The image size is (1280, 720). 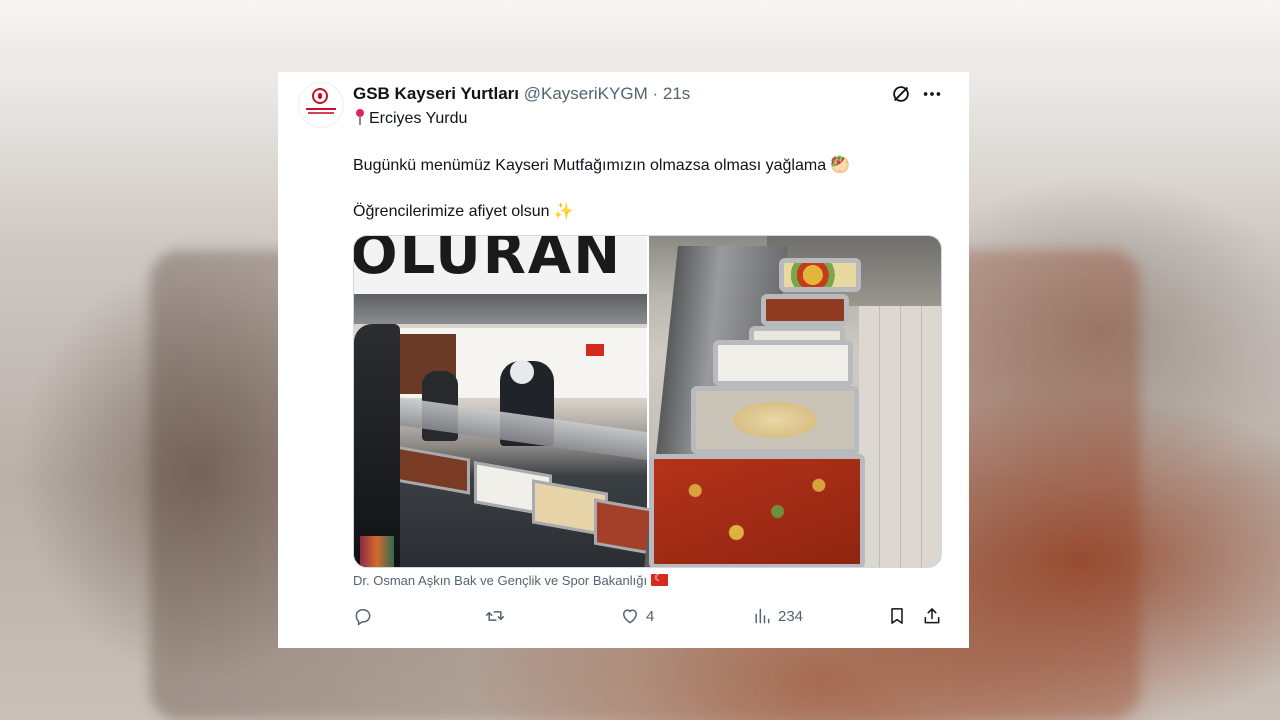 I want to click on location-line: Erciyes Yurdu, so click(x=410, y=118).